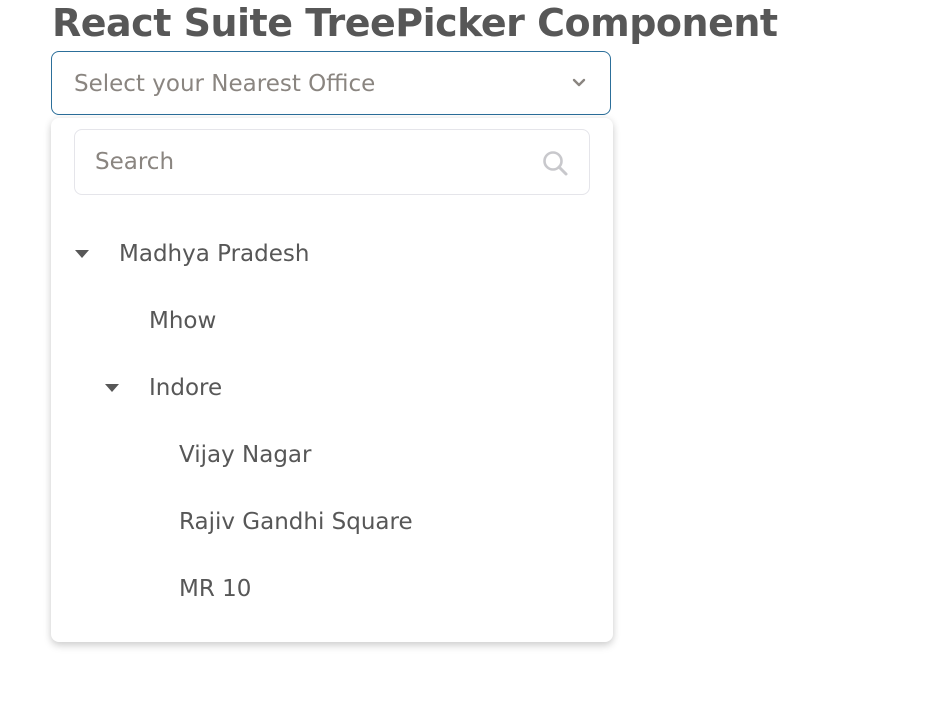  What do you see at coordinates (215, 589) in the screenshot?
I see `tree-node-mr-10: MR 10` at bounding box center [215, 589].